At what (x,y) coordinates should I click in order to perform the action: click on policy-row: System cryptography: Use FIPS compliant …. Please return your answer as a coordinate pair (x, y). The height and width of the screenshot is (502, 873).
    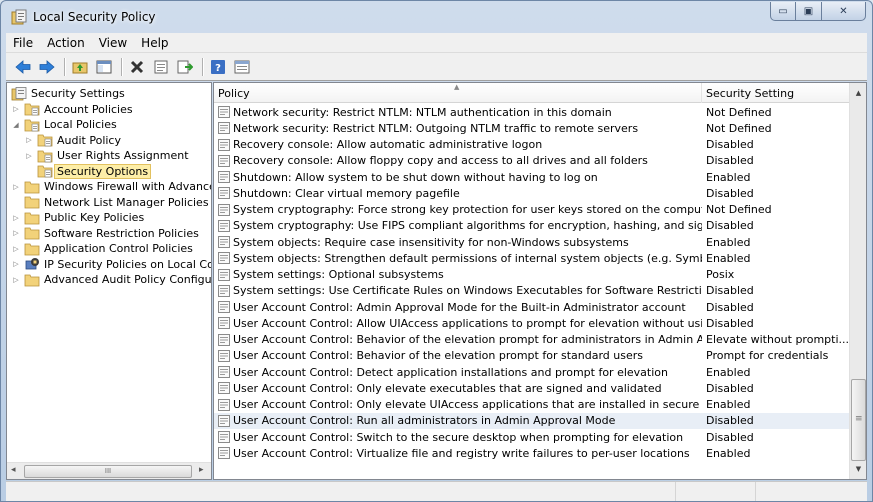
    Looking at the image, I should click on (532, 226).